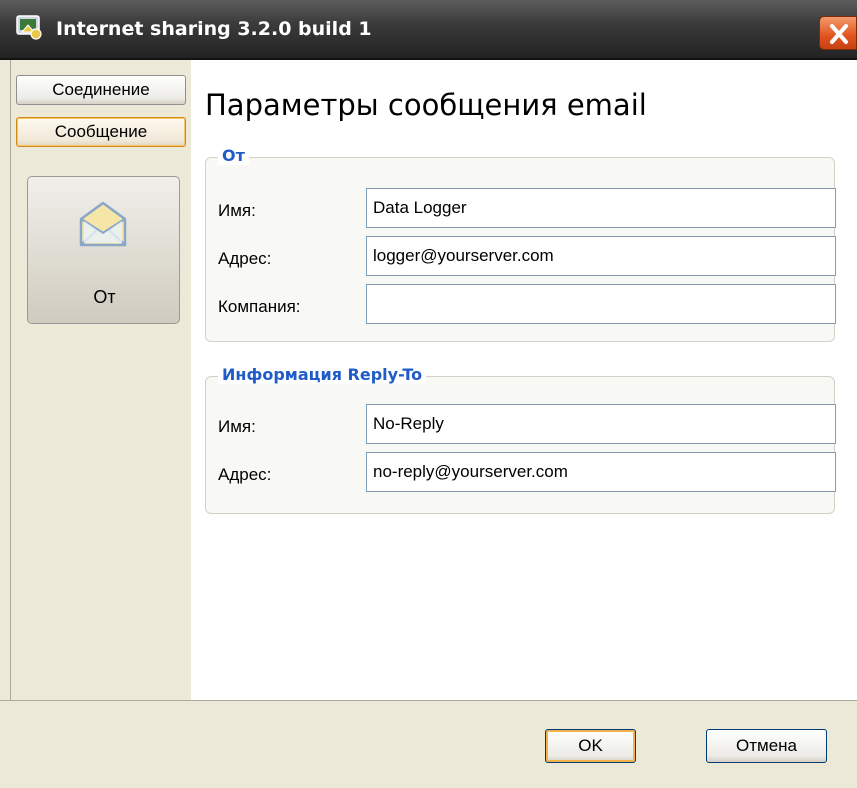  What do you see at coordinates (29, 27) in the screenshot?
I see `app-icon` at bounding box center [29, 27].